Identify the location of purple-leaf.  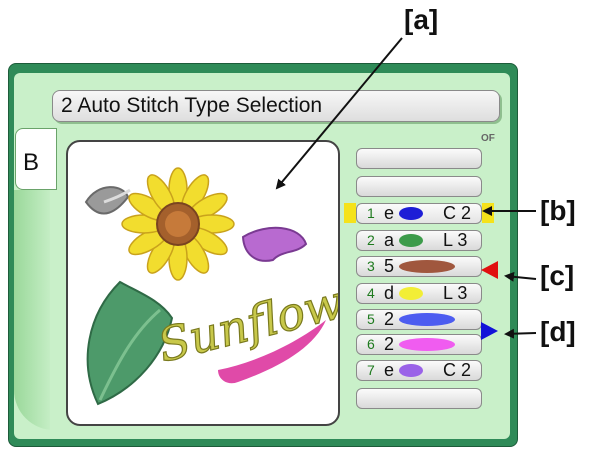
(274, 244).